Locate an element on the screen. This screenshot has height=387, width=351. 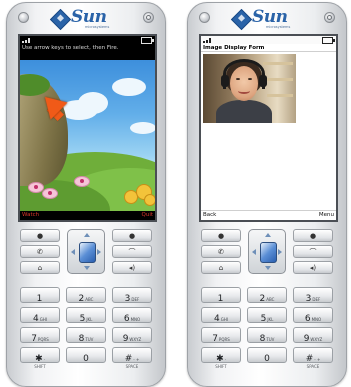
softkey-bar: Back Menu is located at coordinates (268, 215).